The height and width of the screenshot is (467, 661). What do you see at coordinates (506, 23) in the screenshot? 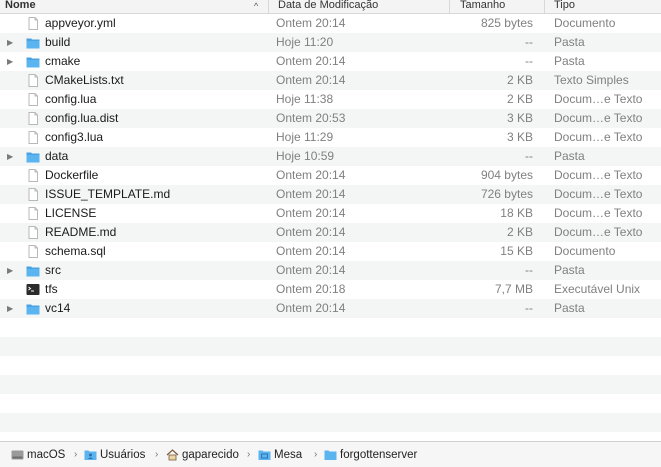
I see `file-size: 825 bytes` at bounding box center [506, 23].